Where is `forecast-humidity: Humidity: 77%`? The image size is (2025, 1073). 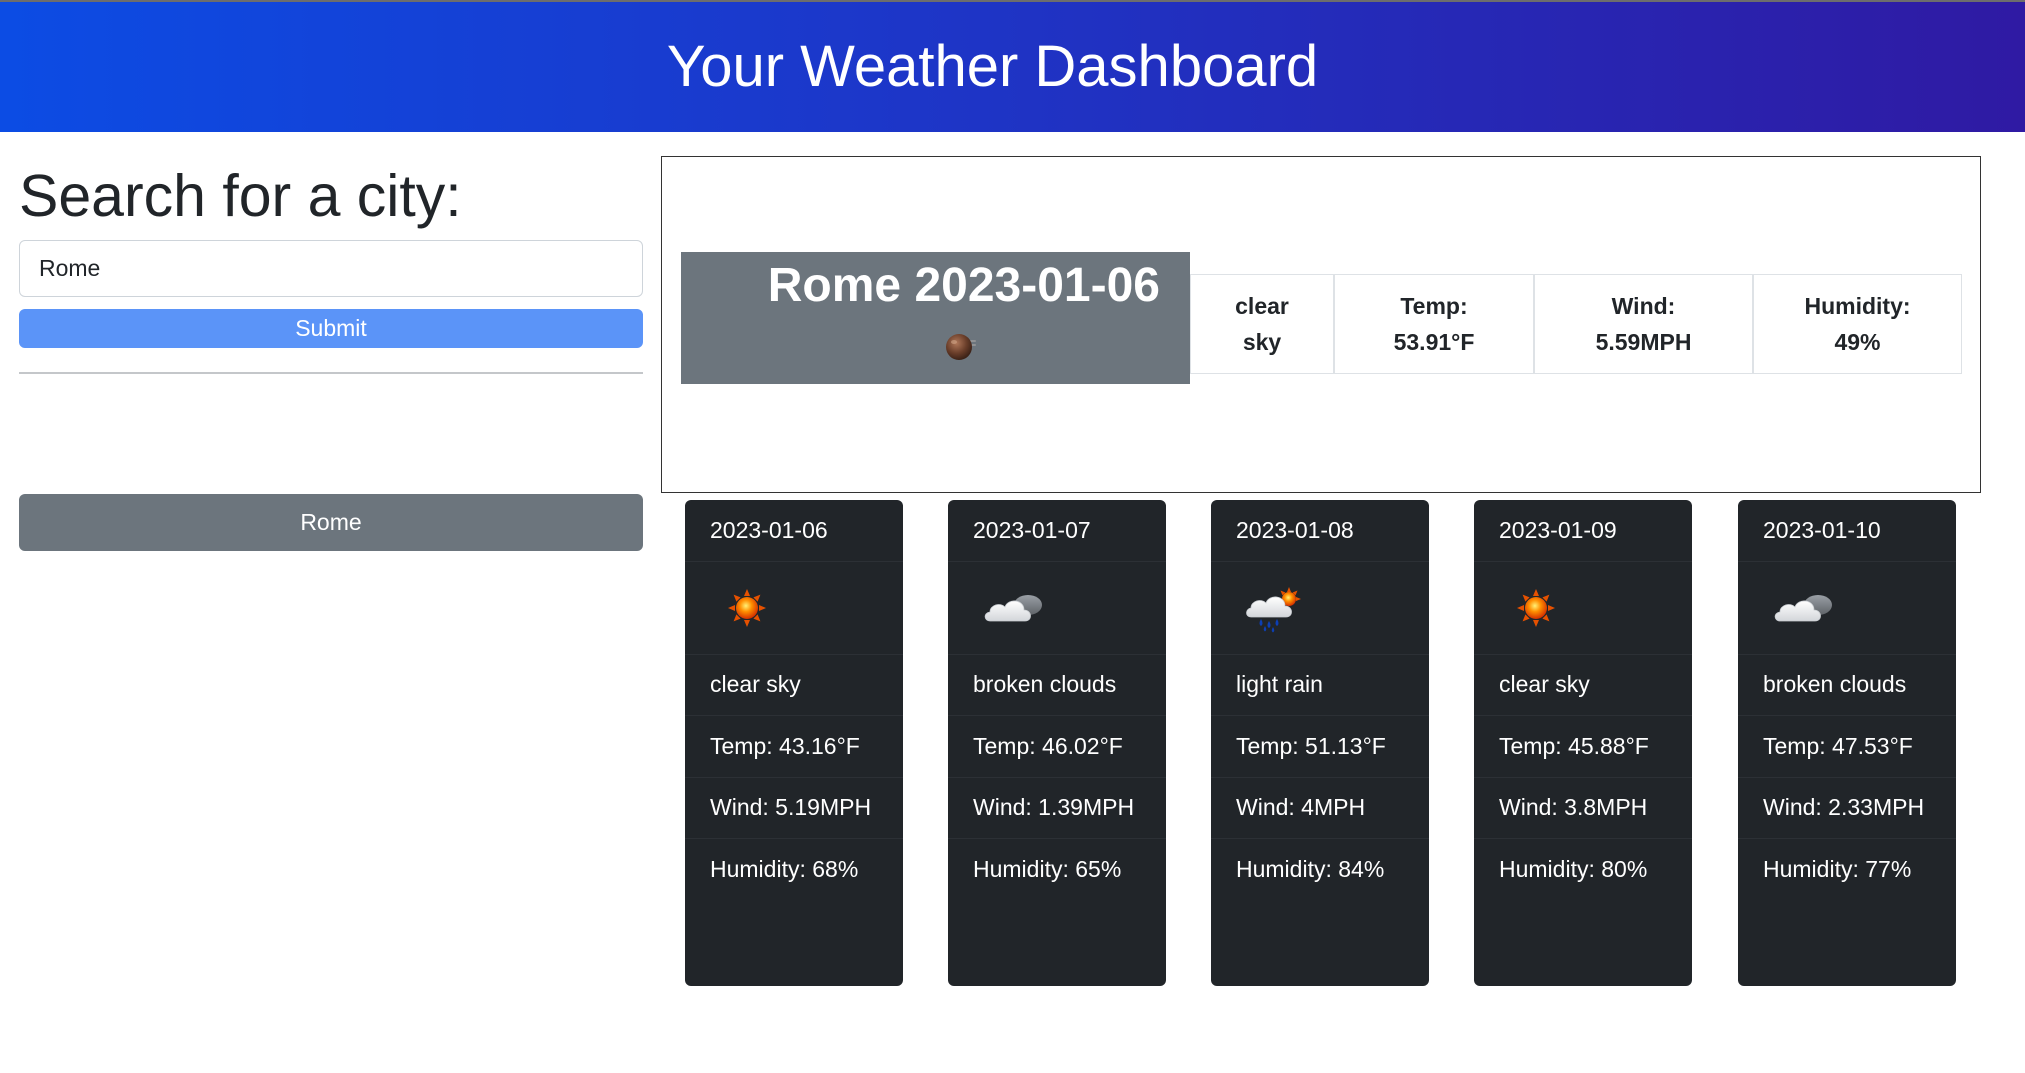
forecast-humidity: Humidity: 77% is located at coordinates (1837, 869).